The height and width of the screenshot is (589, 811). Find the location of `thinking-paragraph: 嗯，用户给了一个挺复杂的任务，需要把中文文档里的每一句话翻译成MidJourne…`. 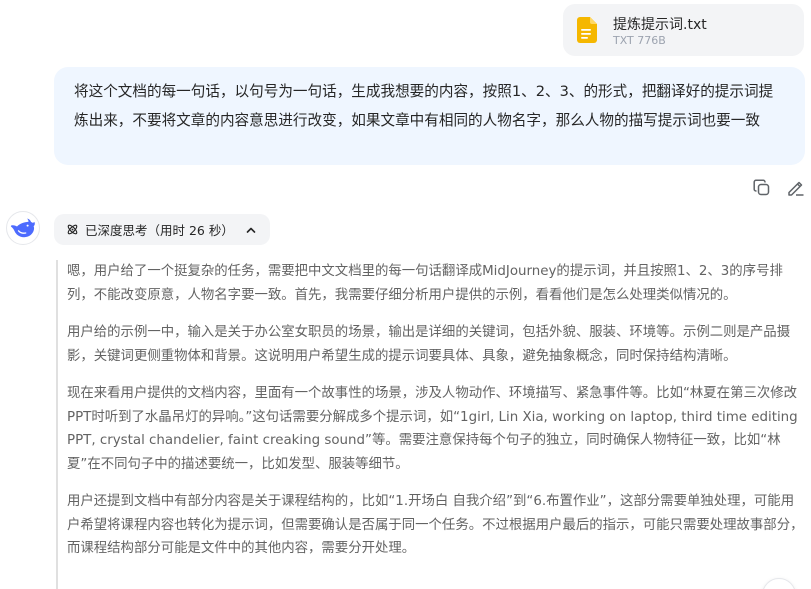

thinking-paragraph: 嗯，用户给了一个挺复杂的任务，需要把中文文档里的每一句话翻译成MidJourne… is located at coordinates (425, 283).